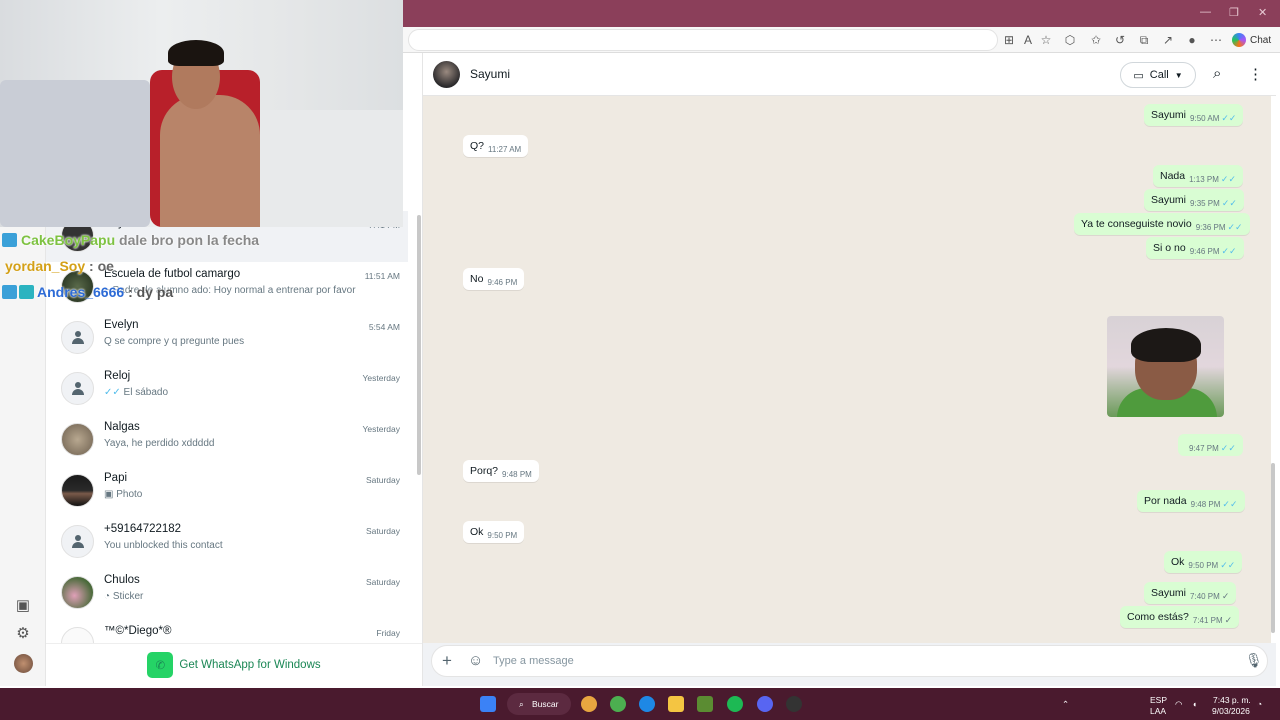 The image size is (1280, 720). I want to click on composer: + ☺ Type a message 🎙, so click(849, 661).